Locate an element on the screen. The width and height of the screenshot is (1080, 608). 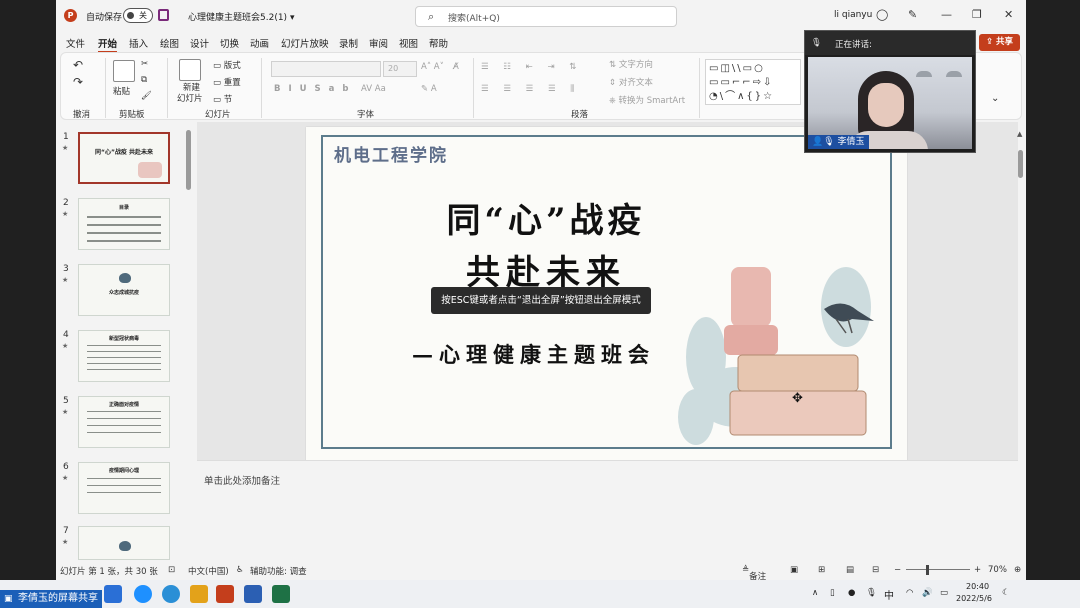
new-slide-icon is located at coordinates (190, 70).